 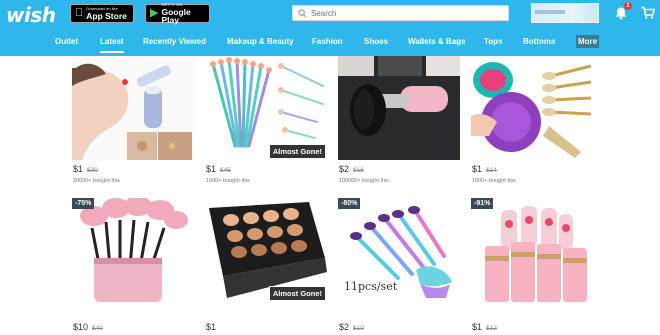 What do you see at coordinates (628, 6) in the screenshot?
I see `notification-count-badge: 1` at bounding box center [628, 6].